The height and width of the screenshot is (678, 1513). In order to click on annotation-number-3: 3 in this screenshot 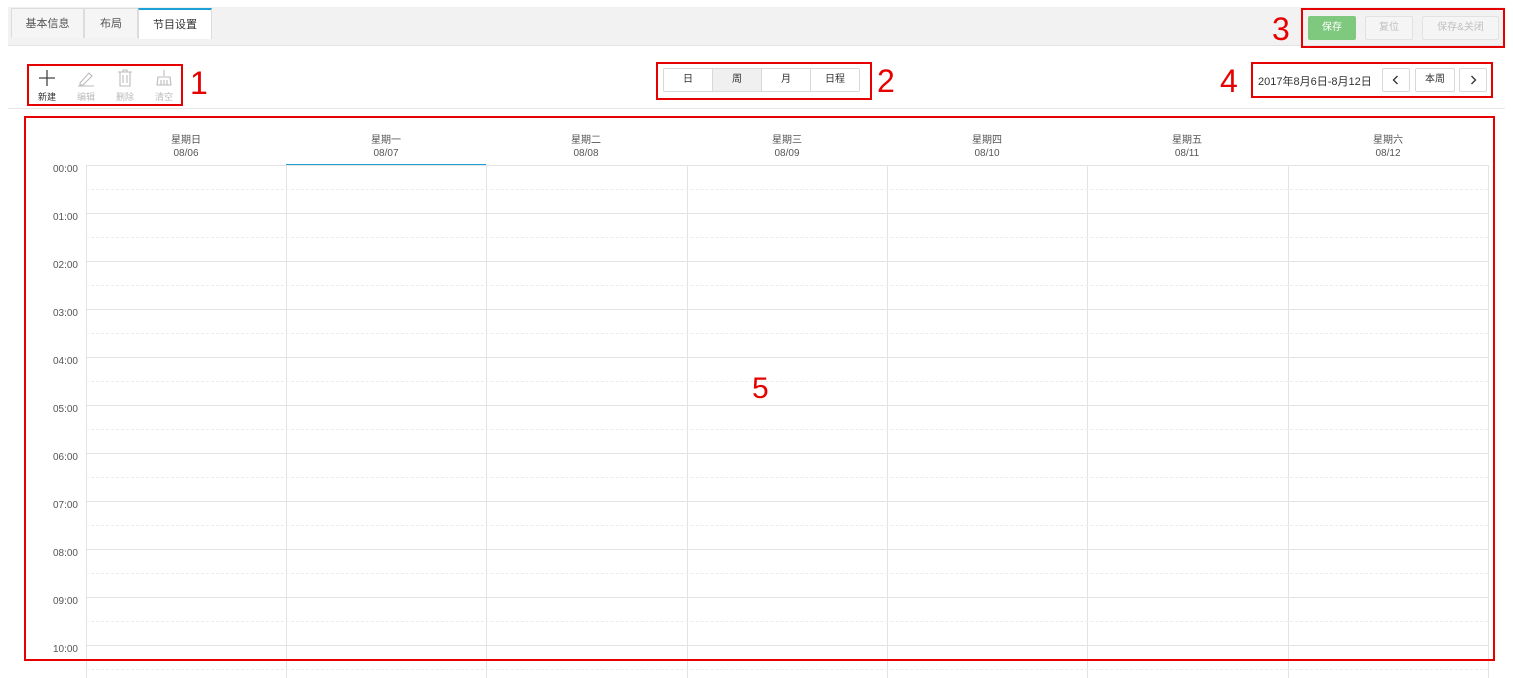, I will do `click(1281, 29)`.